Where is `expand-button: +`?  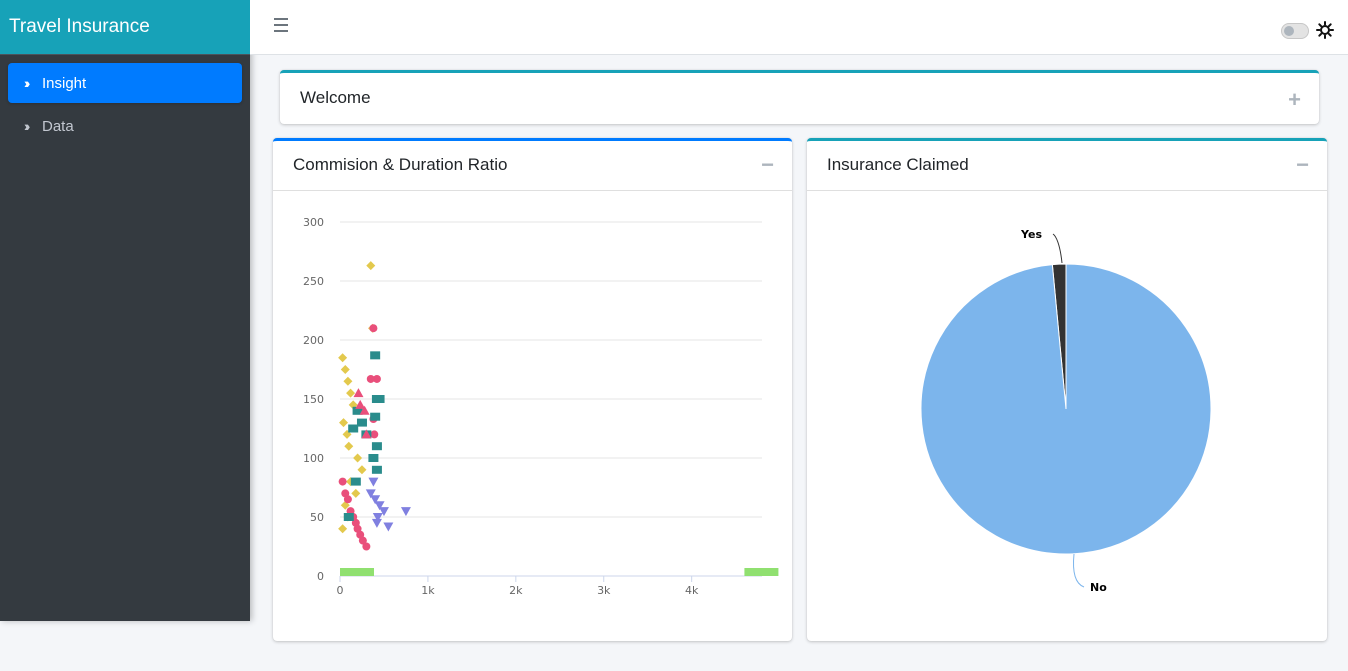
expand-button: + is located at coordinates (1294, 100).